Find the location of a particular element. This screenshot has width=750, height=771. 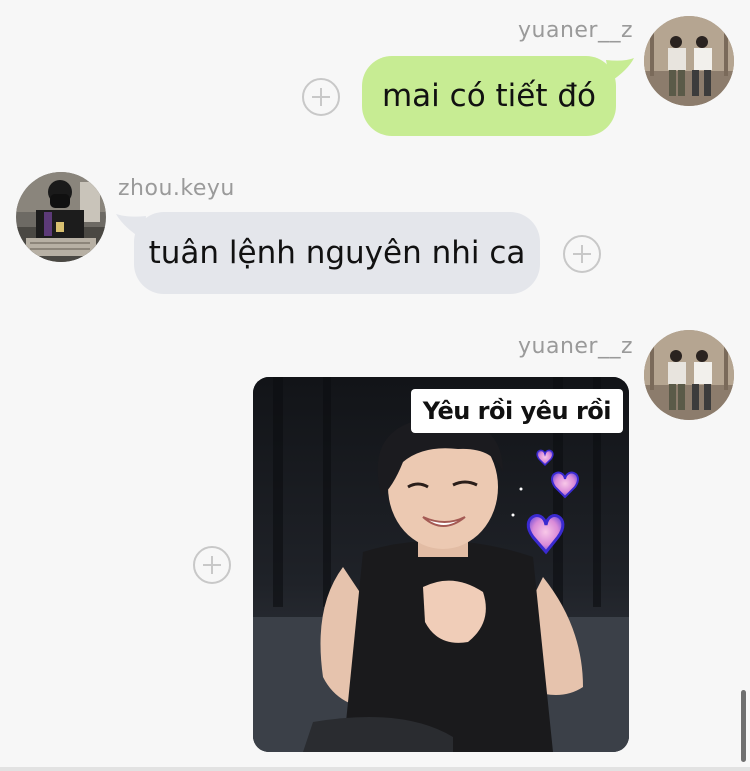

divider is located at coordinates (375, 769).